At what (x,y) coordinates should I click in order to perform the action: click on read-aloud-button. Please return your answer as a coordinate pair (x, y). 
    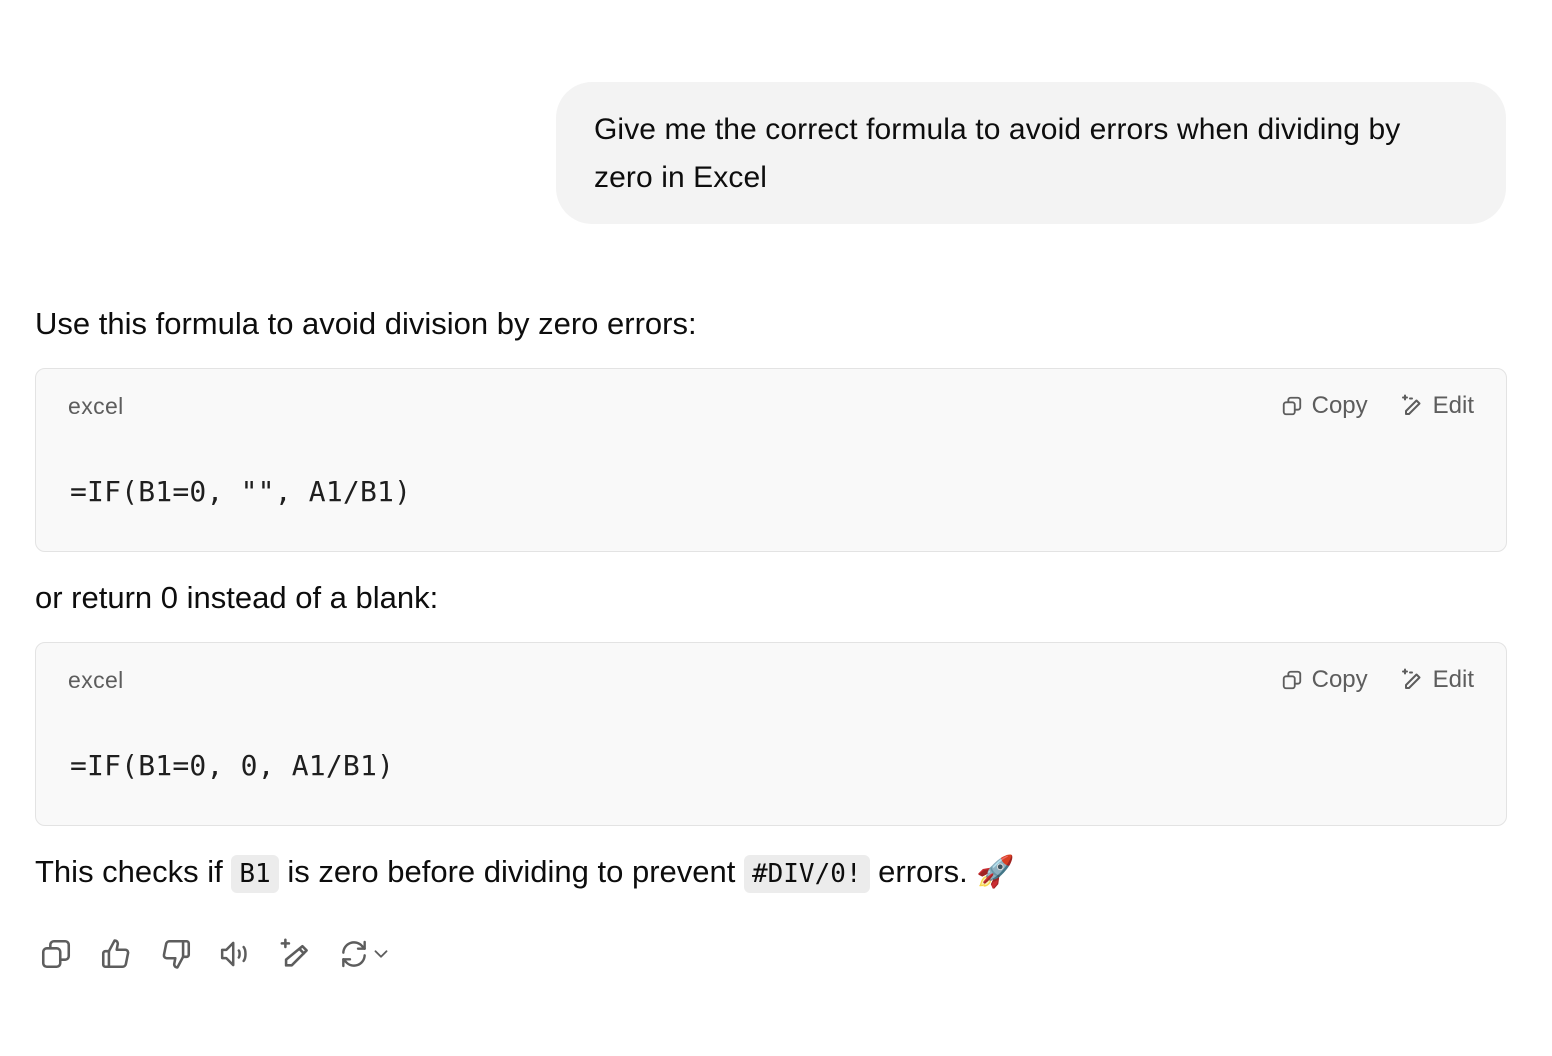
    Looking at the image, I should click on (236, 954).